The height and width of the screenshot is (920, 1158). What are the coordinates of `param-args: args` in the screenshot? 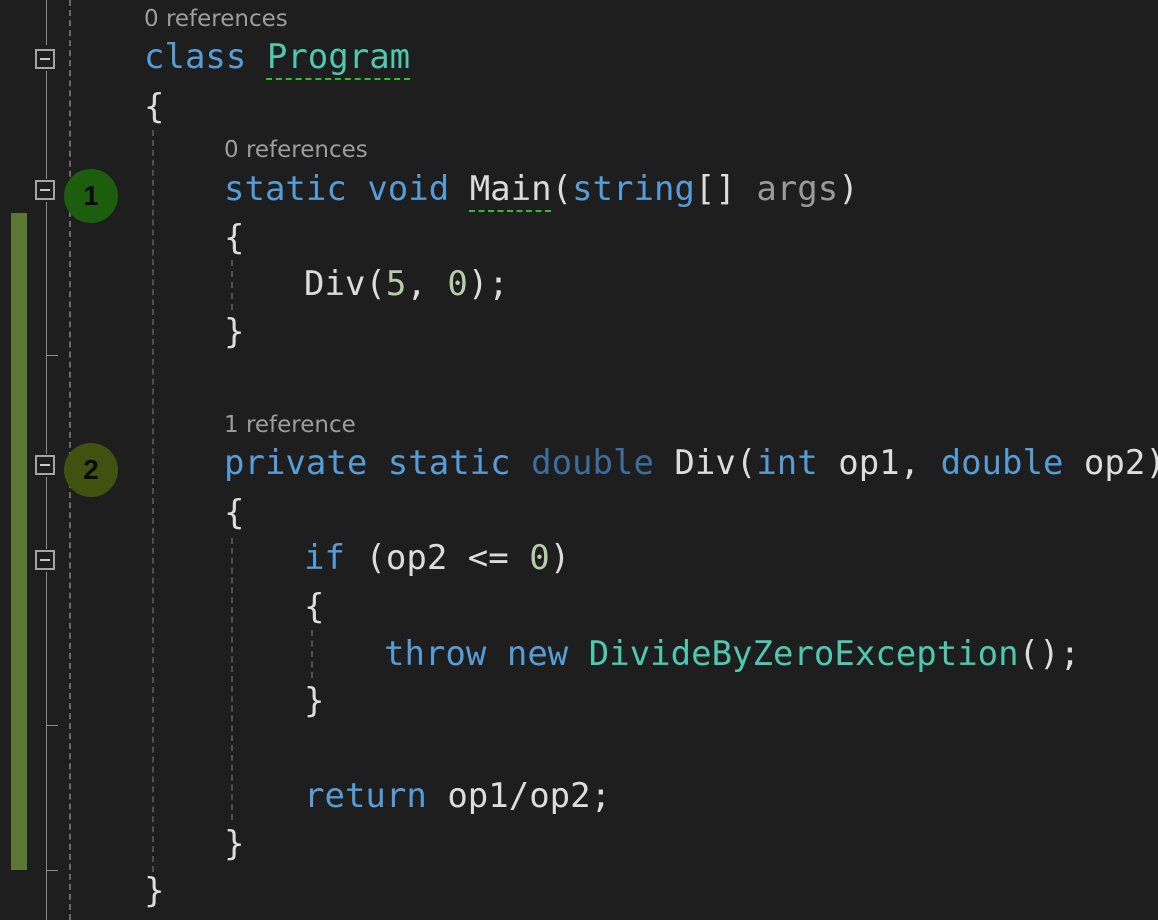 It's located at (797, 189).